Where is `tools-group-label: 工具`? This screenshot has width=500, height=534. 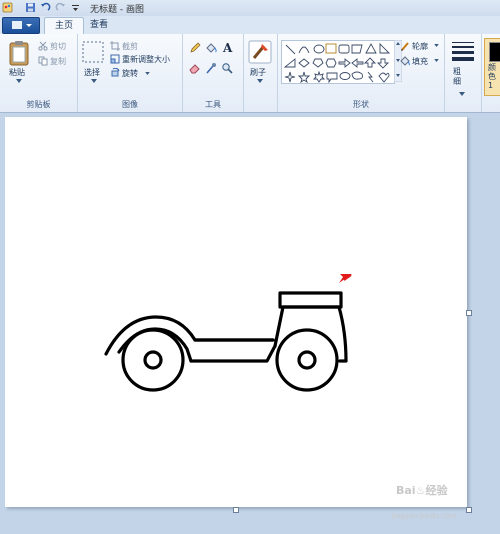
tools-group-label: 工具 is located at coordinates (213, 104).